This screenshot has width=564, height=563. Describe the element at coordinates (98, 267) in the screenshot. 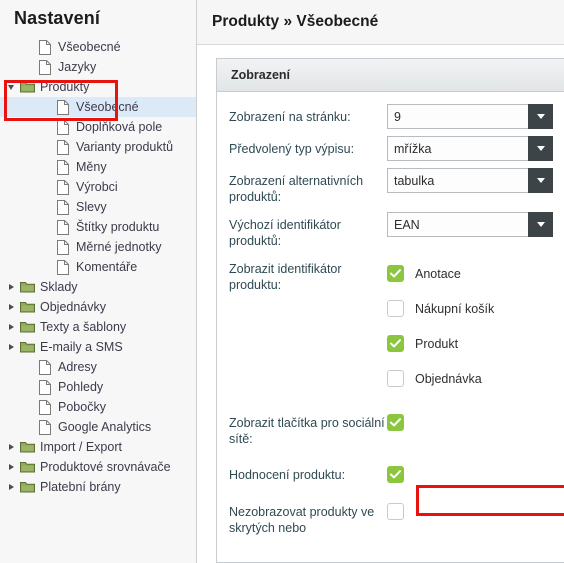

I see `sidebar-item-koment-e: Komentáře` at that location.